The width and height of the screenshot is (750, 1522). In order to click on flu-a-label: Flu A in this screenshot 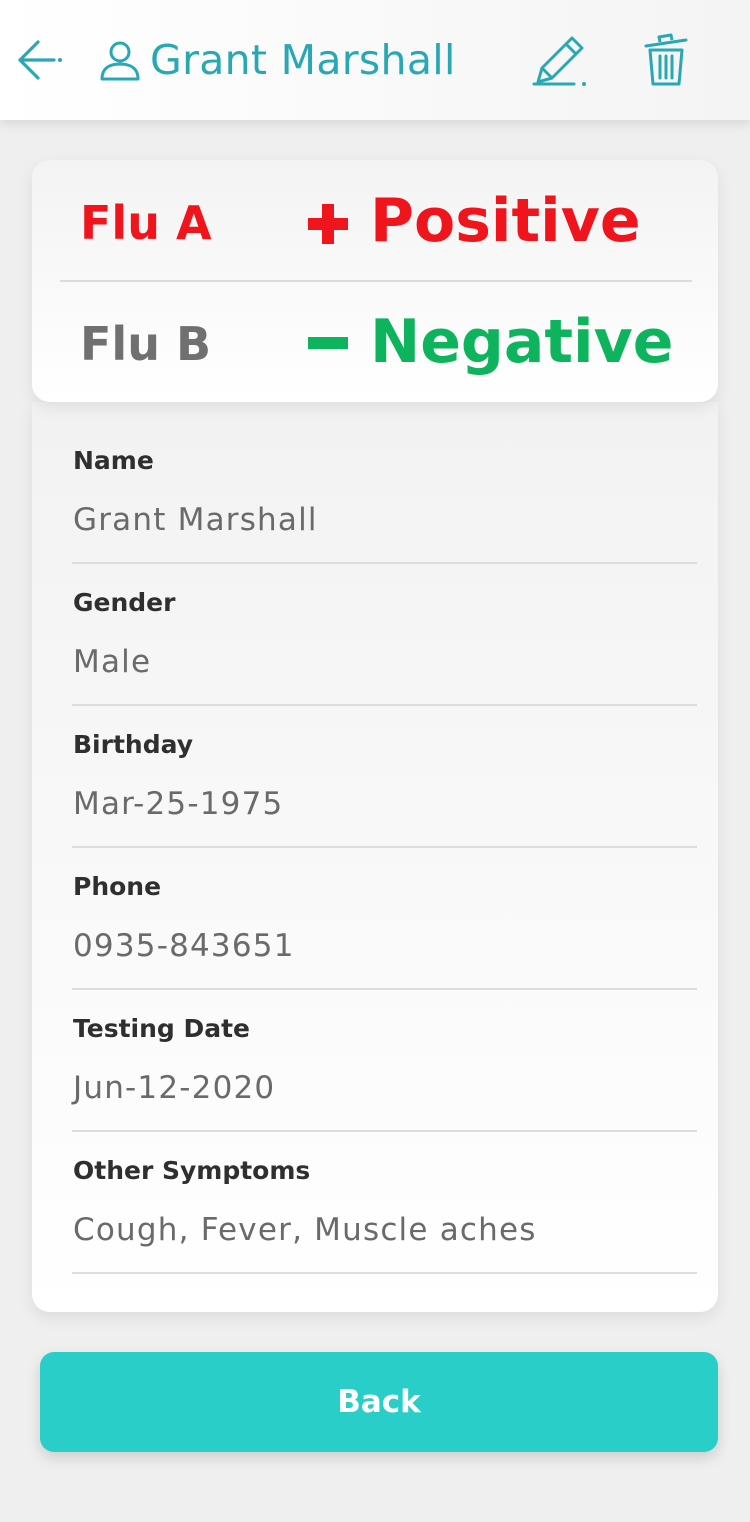, I will do `click(146, 223)`.